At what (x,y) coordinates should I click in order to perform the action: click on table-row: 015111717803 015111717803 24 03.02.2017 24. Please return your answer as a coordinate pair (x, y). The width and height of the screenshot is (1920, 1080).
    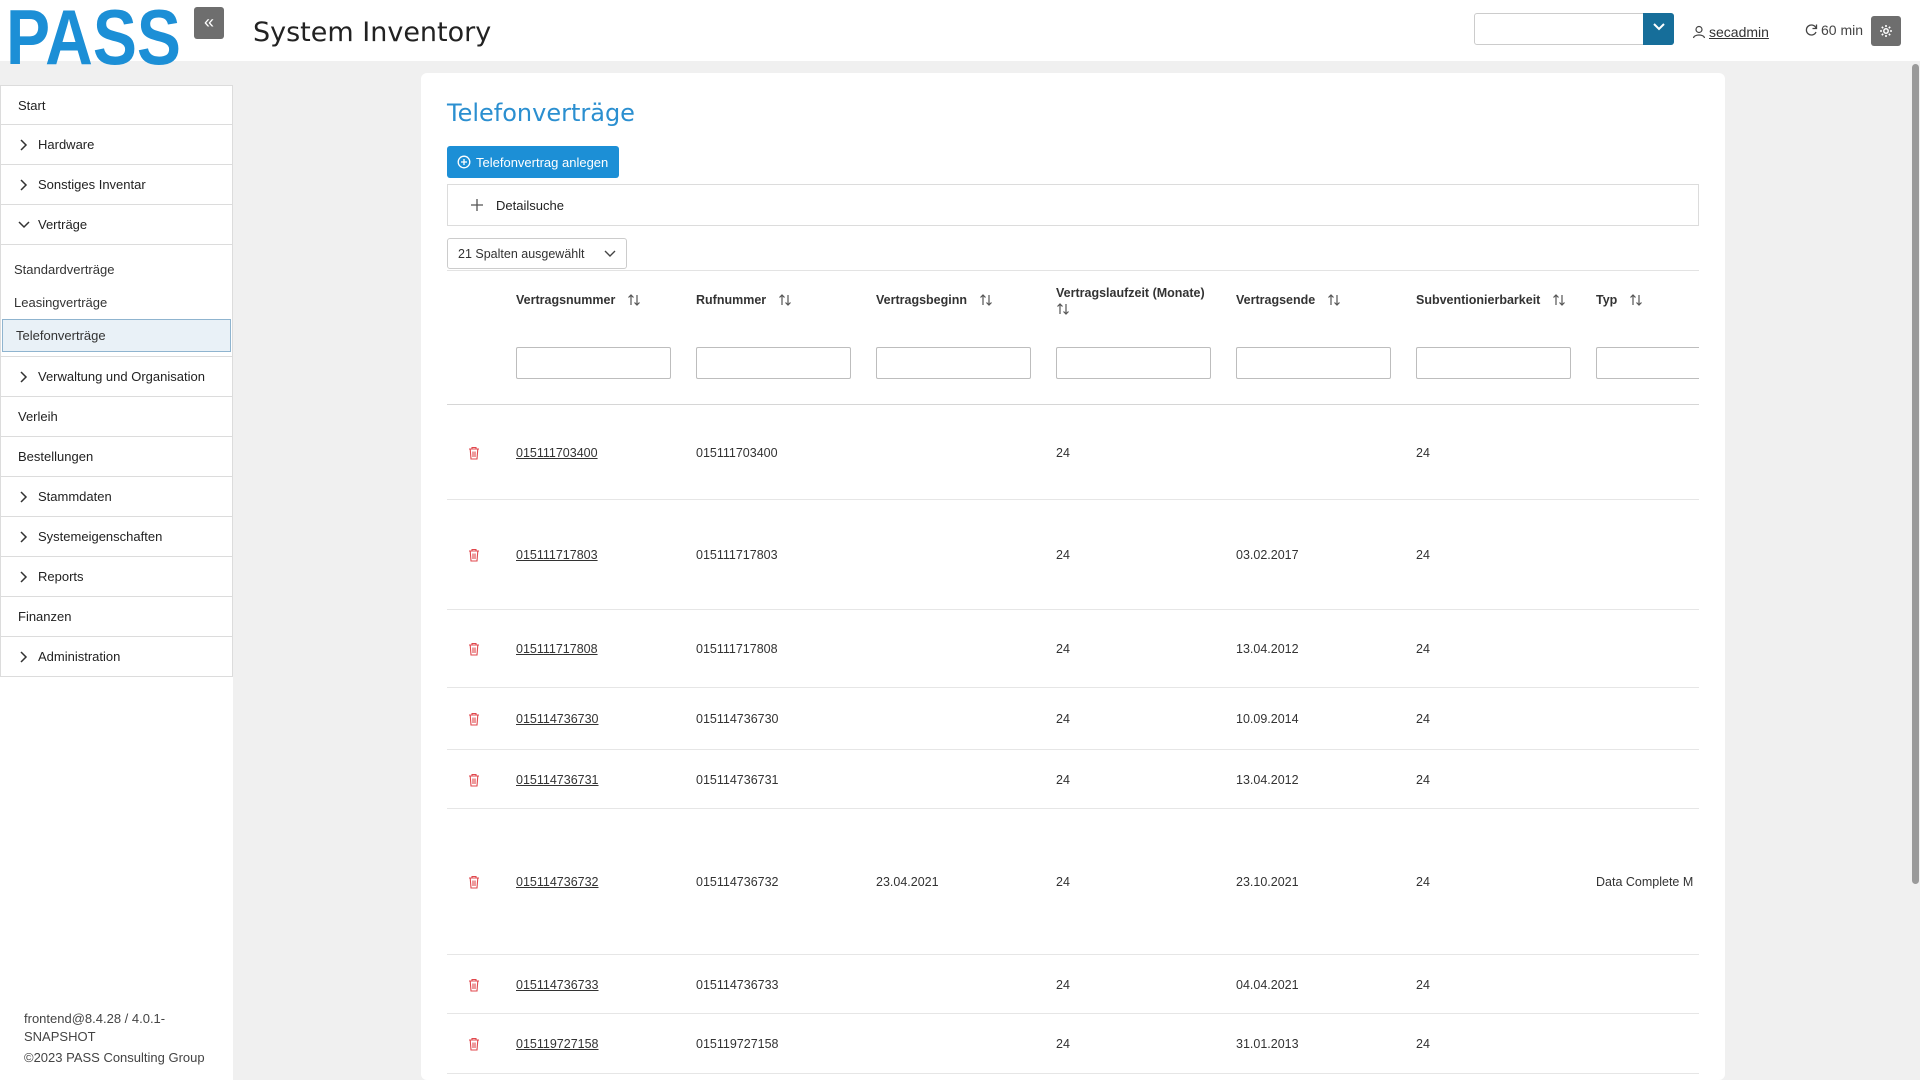
    Looking at the image, I should click on (1073, 555).